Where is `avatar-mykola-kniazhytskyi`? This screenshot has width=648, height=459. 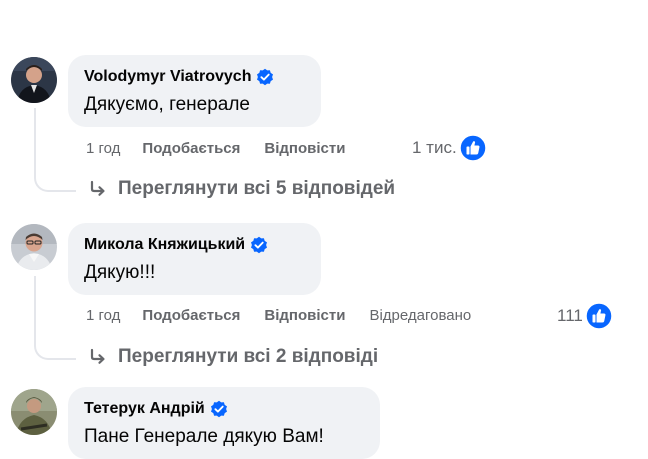 avatar-mykola-kniazhytskyi is located at coordinates (34, 247).